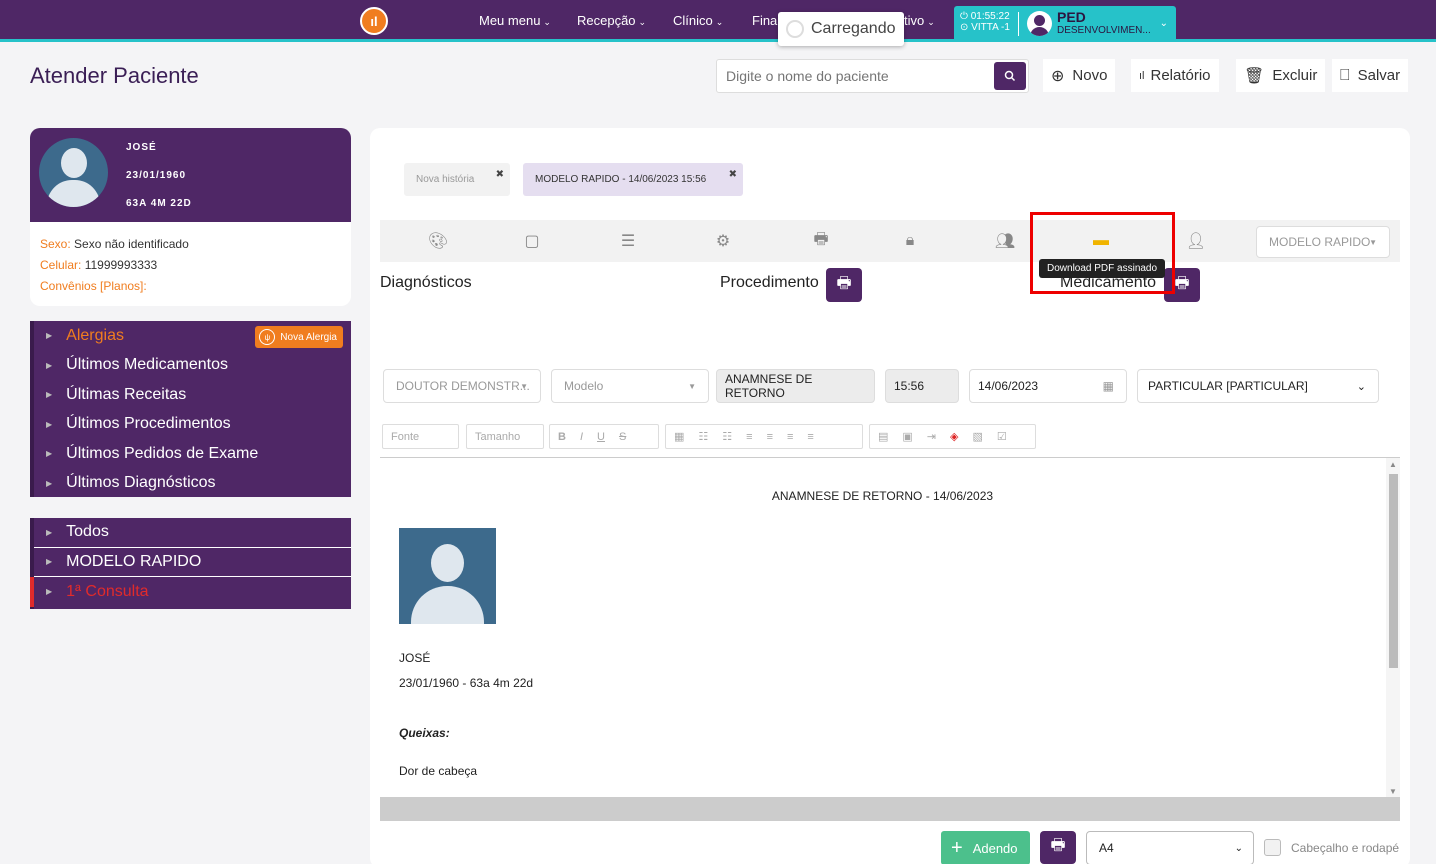 The width and height of the screenshot is (1436, 864). I want to click on search-icon, so click(1010, 76).